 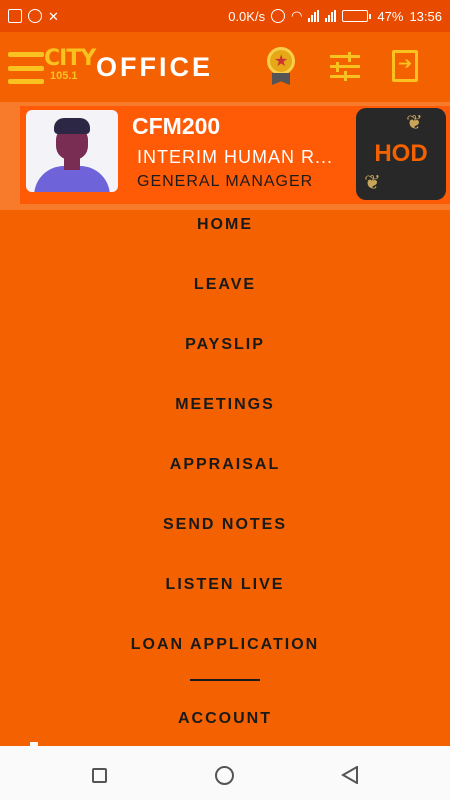 I want to click on tune-icon, so click(x=345, y=66).